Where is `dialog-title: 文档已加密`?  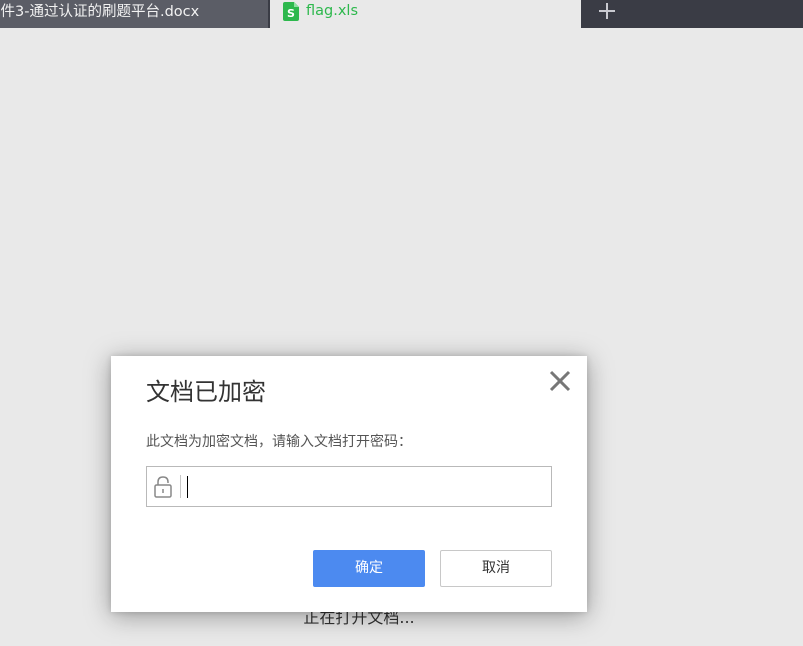 dialog-title: 文档已加密 is located at coordinates (206, 392).